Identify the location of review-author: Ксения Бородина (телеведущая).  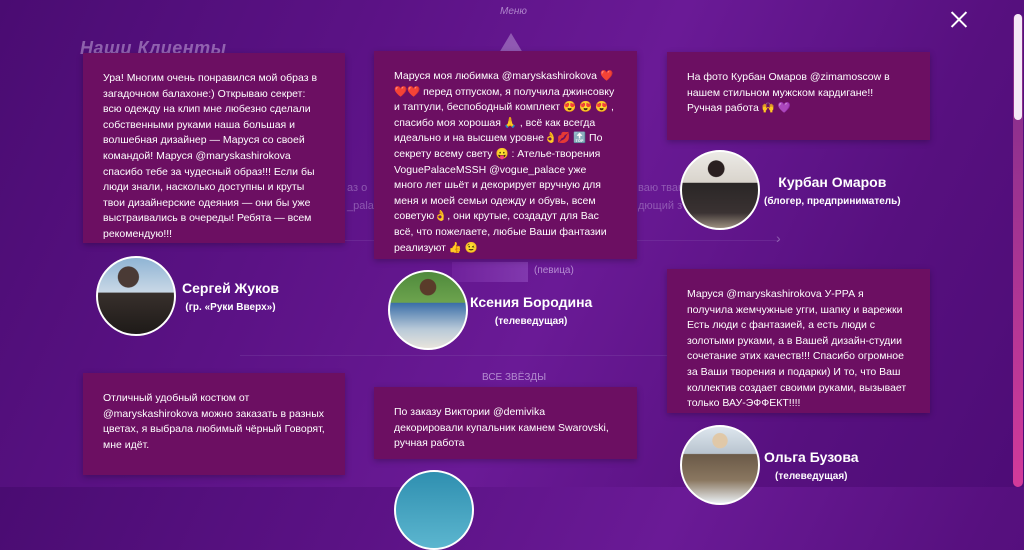
(490, 310).